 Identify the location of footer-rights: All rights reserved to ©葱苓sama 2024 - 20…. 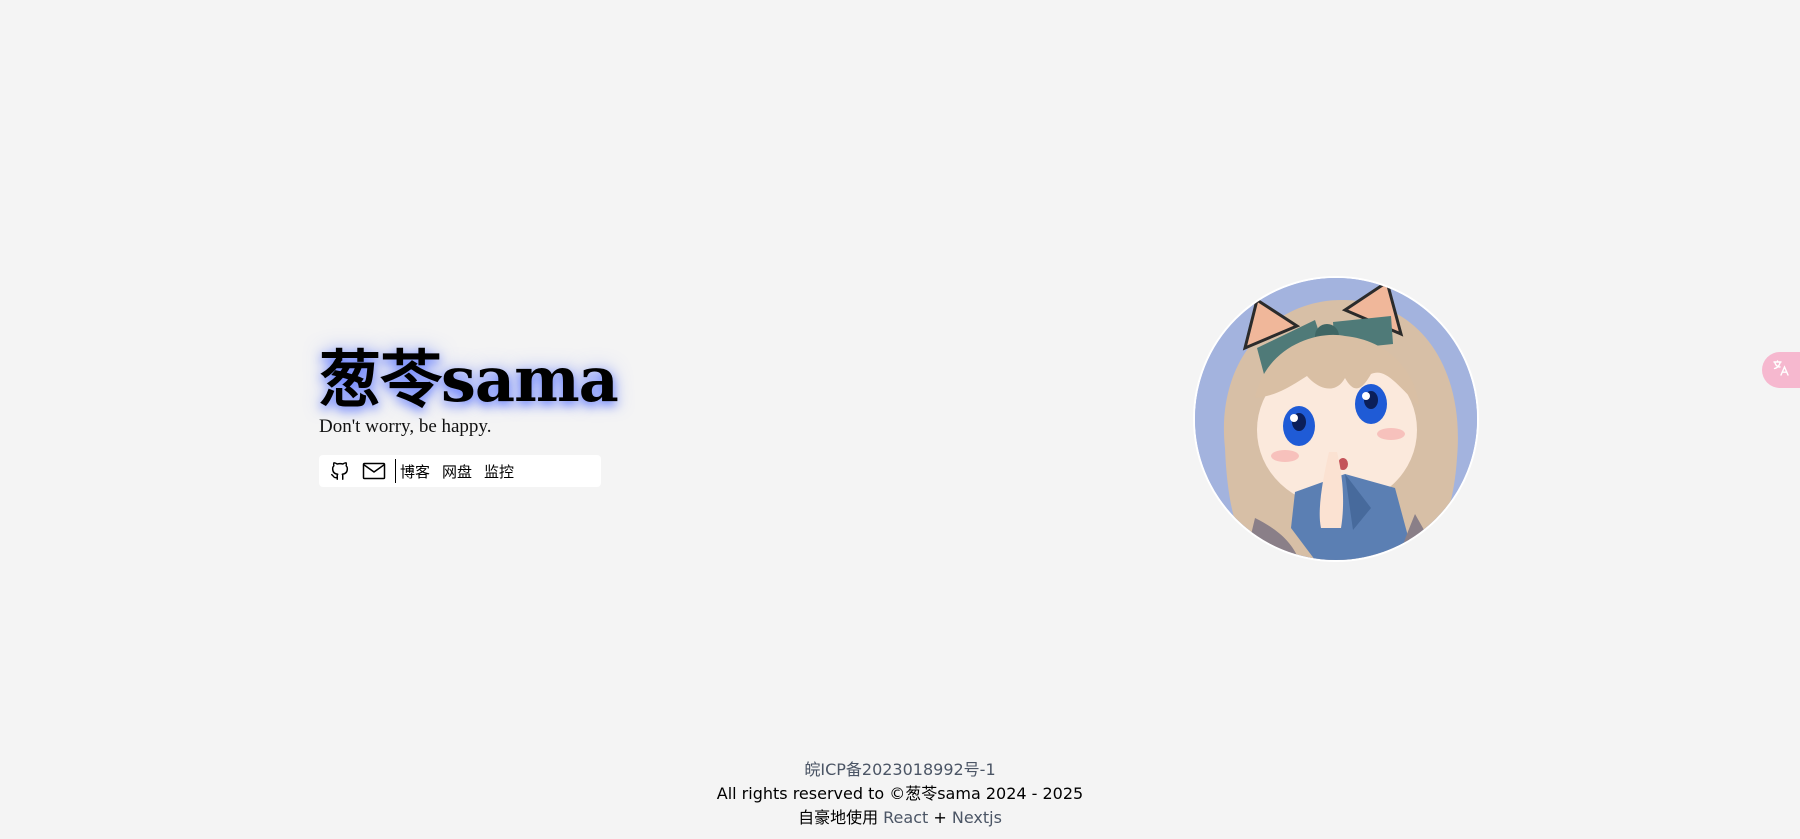
(900, 793).